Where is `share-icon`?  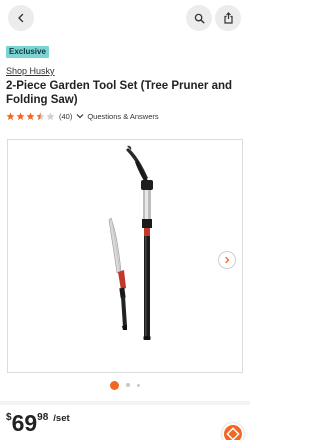 share-icon is located at coordinates (228, 18).